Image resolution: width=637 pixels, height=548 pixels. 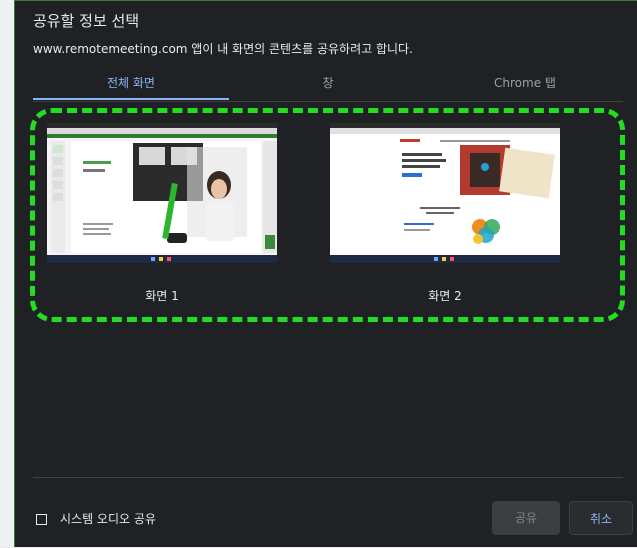 I want to click on system-audio-checkbox, so click(x=41, y=519).